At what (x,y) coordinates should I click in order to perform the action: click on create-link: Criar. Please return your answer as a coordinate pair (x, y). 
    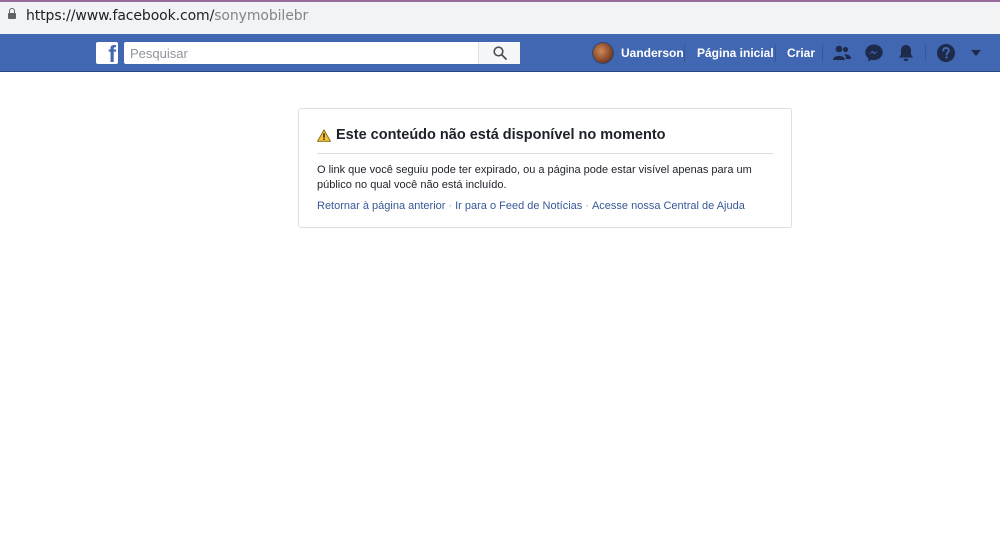
    Looking at the image, I should click on (801, 53).